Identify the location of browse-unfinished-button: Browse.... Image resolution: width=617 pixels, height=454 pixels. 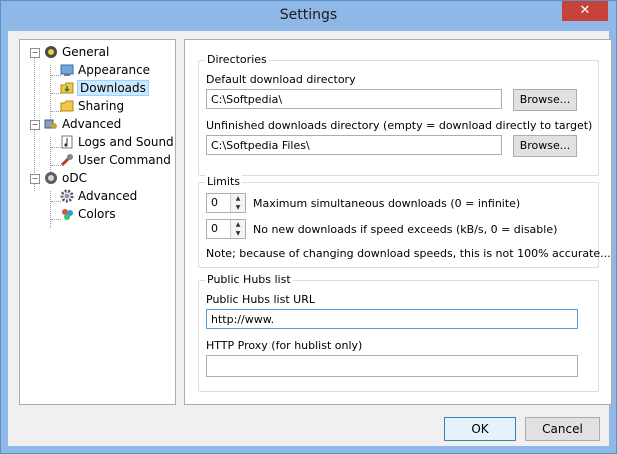
(545, 146).